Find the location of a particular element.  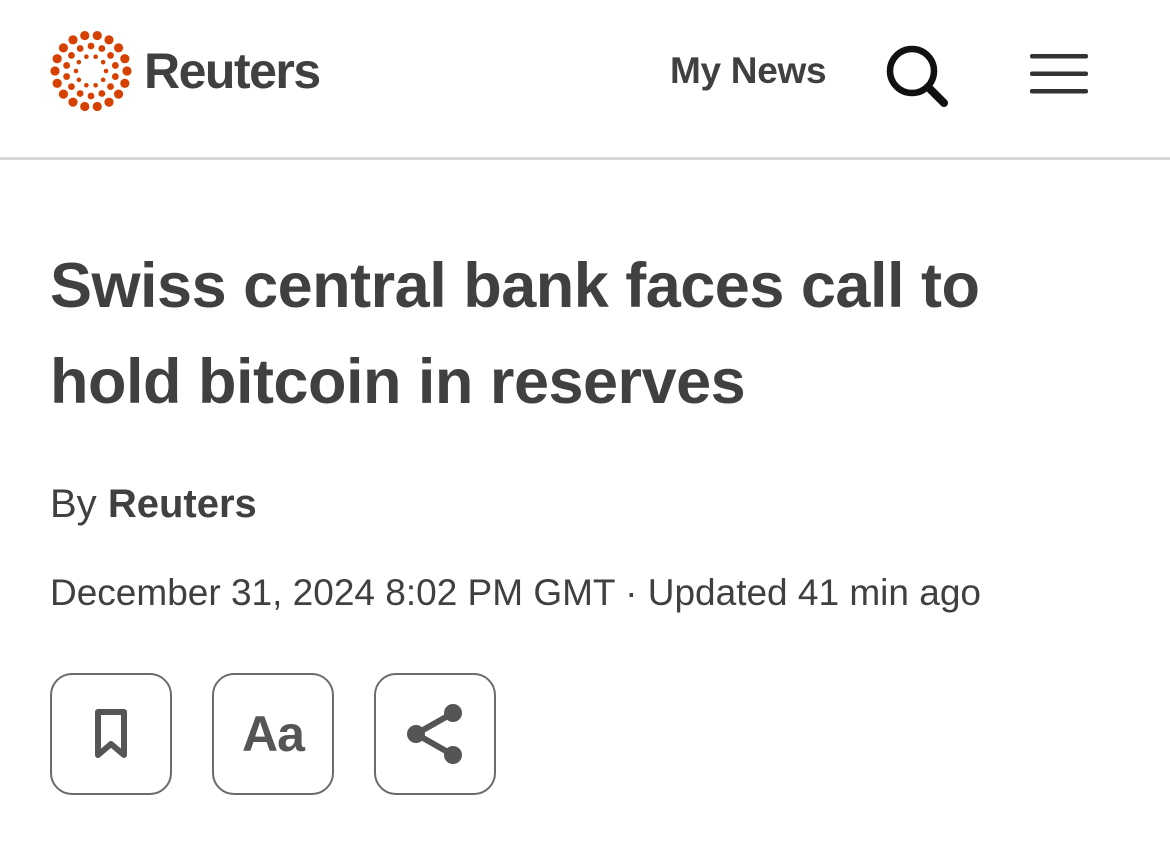

text-size-button: Aa is located at coordinates (273, 734).